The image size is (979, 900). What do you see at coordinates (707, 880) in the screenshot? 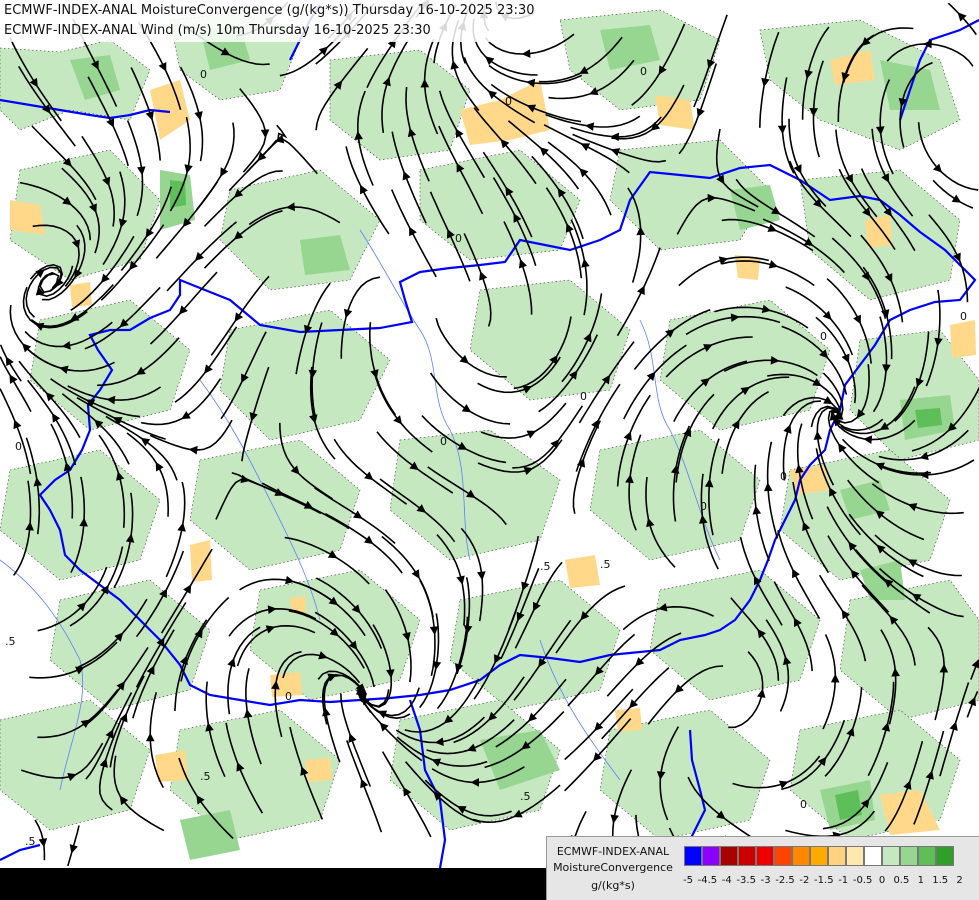
I see `legend-tick-label: -4.5` at bounding box center [707, 880].